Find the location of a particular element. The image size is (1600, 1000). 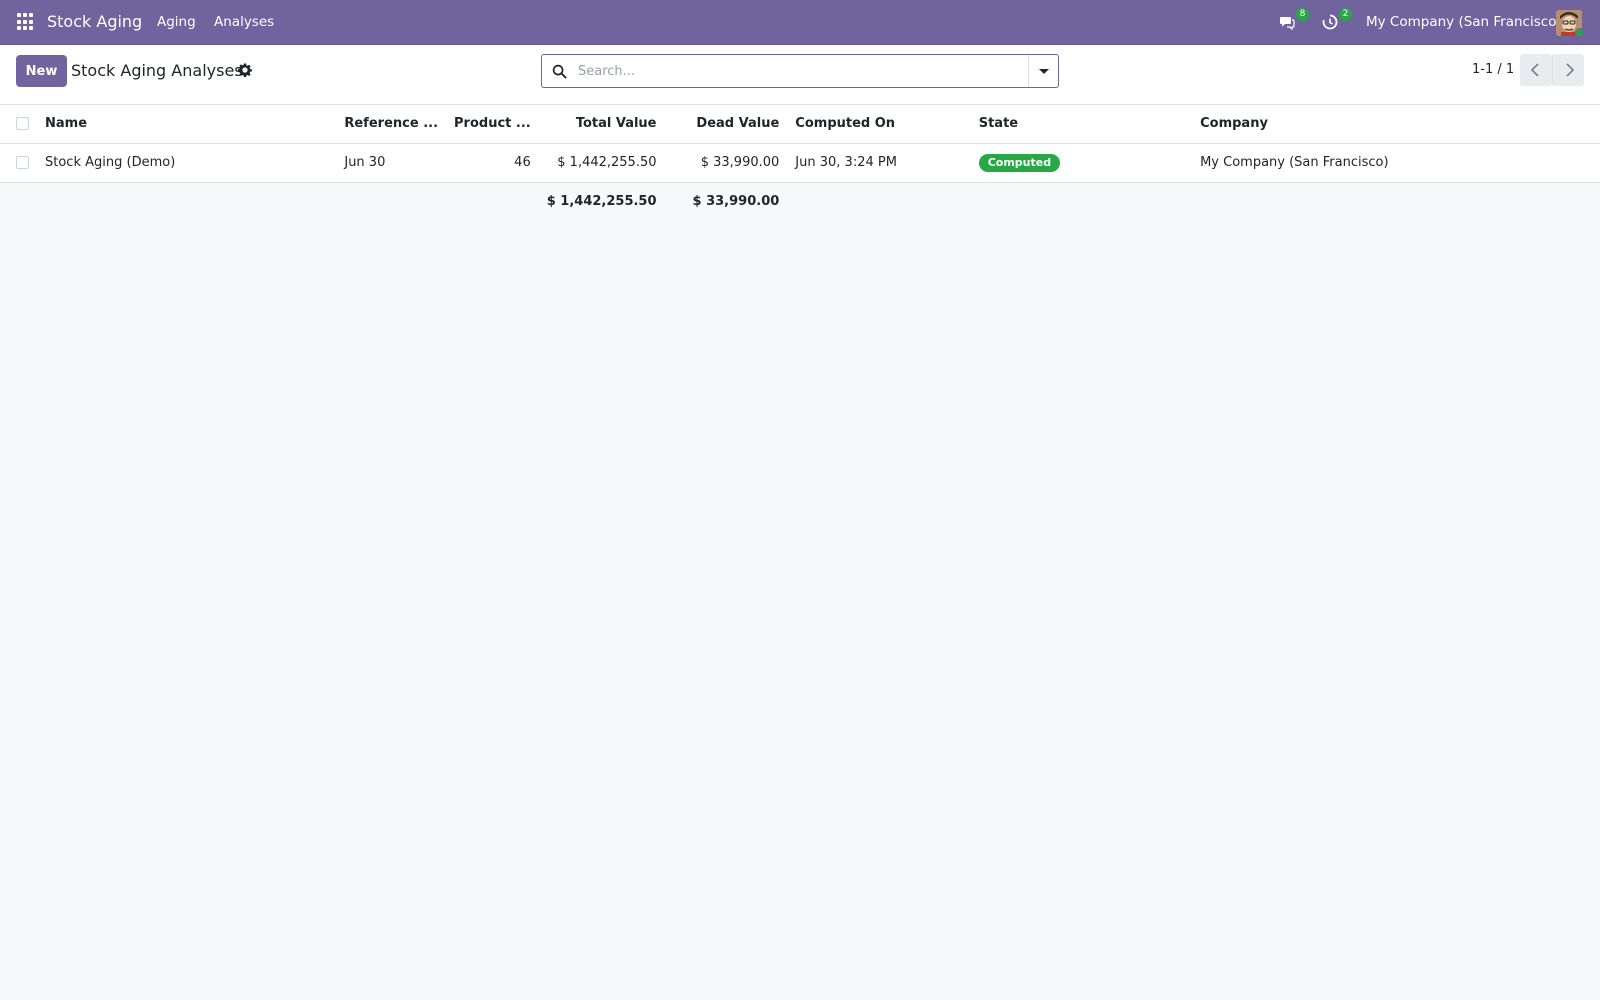

column-header-total-value: Total Value is located at coordinates (601, 124).